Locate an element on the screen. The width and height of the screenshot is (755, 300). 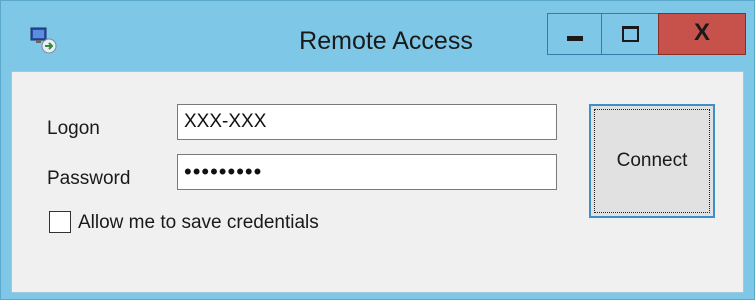
save-credentials-checkbox is located at coordinates (60, 222).